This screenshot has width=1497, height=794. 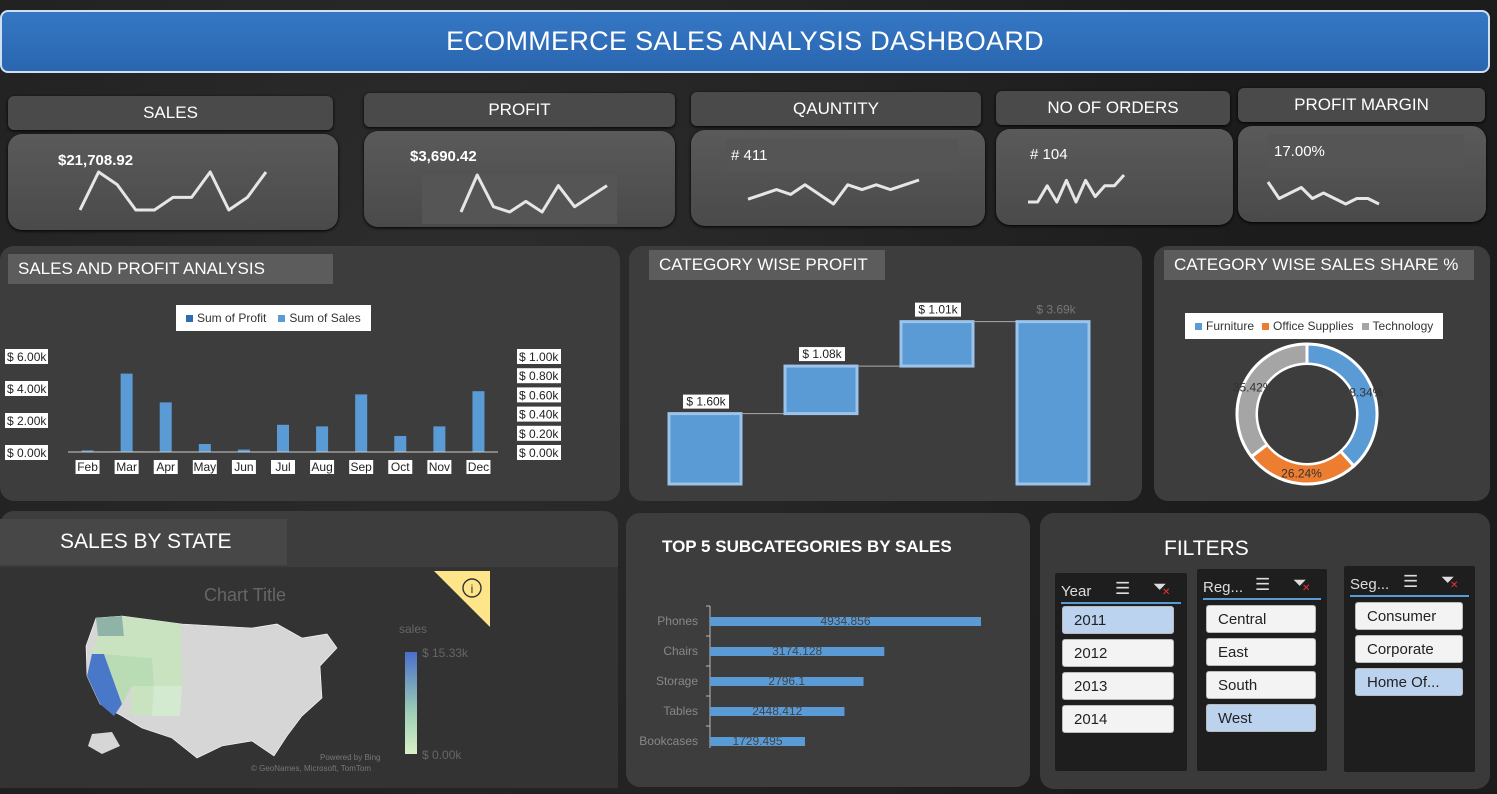 What do you see at coordinates (211, 687) in the screenshot?
I see `us-map` at bounding box center [211, 687].